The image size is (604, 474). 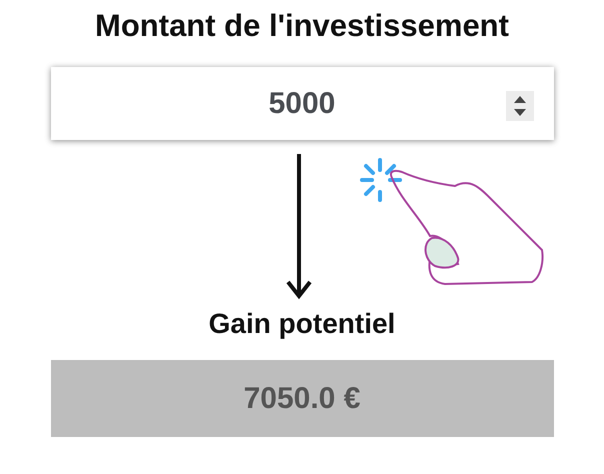 What do you see at coordinates (520, 106) in the screenshot?
I see `spinner-icon` at bounding box center [520, 106].